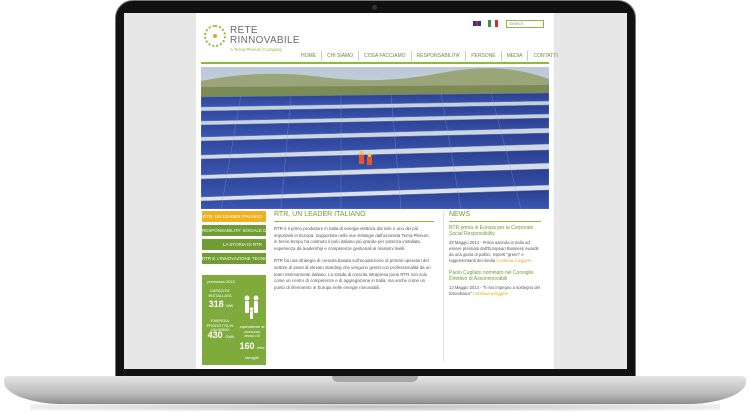 Image resolution: width=750 pixels, height=413 pixels. What do you see at coordinates (256, 49) in the screenshot?
I see `brand-tagline: A Terna Plenum Company` at bounding box center [256, 49].